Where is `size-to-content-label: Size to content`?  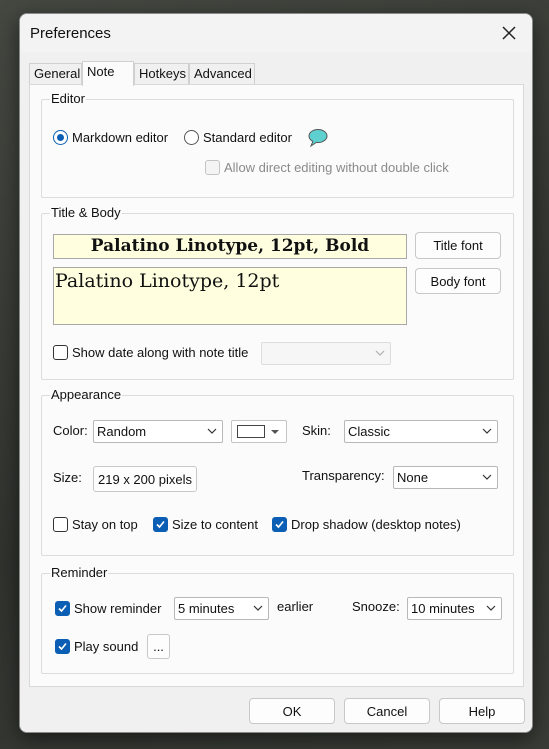
size-to-content-label: Size to content is located at coordinates (215, 524).